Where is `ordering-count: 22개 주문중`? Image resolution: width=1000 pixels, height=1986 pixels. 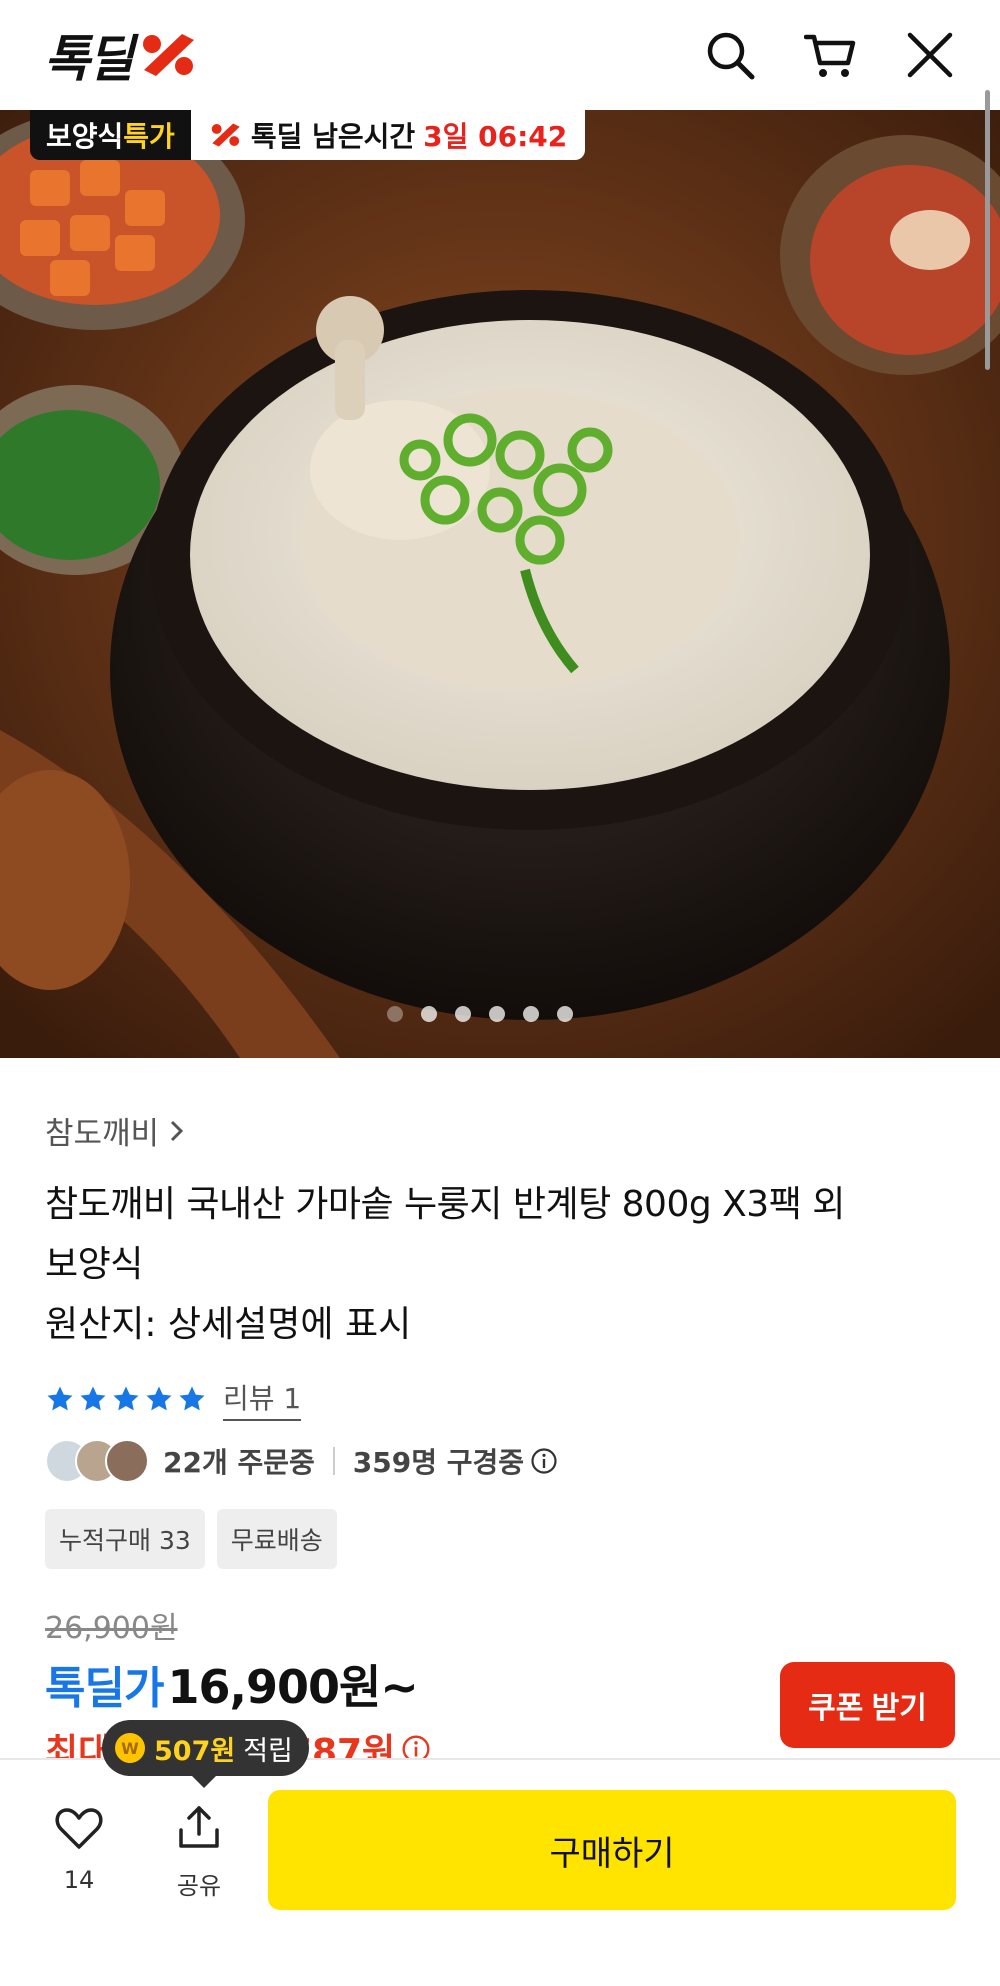
ordering-count: 22개 주문중 is located at coordinates (239, 1462).